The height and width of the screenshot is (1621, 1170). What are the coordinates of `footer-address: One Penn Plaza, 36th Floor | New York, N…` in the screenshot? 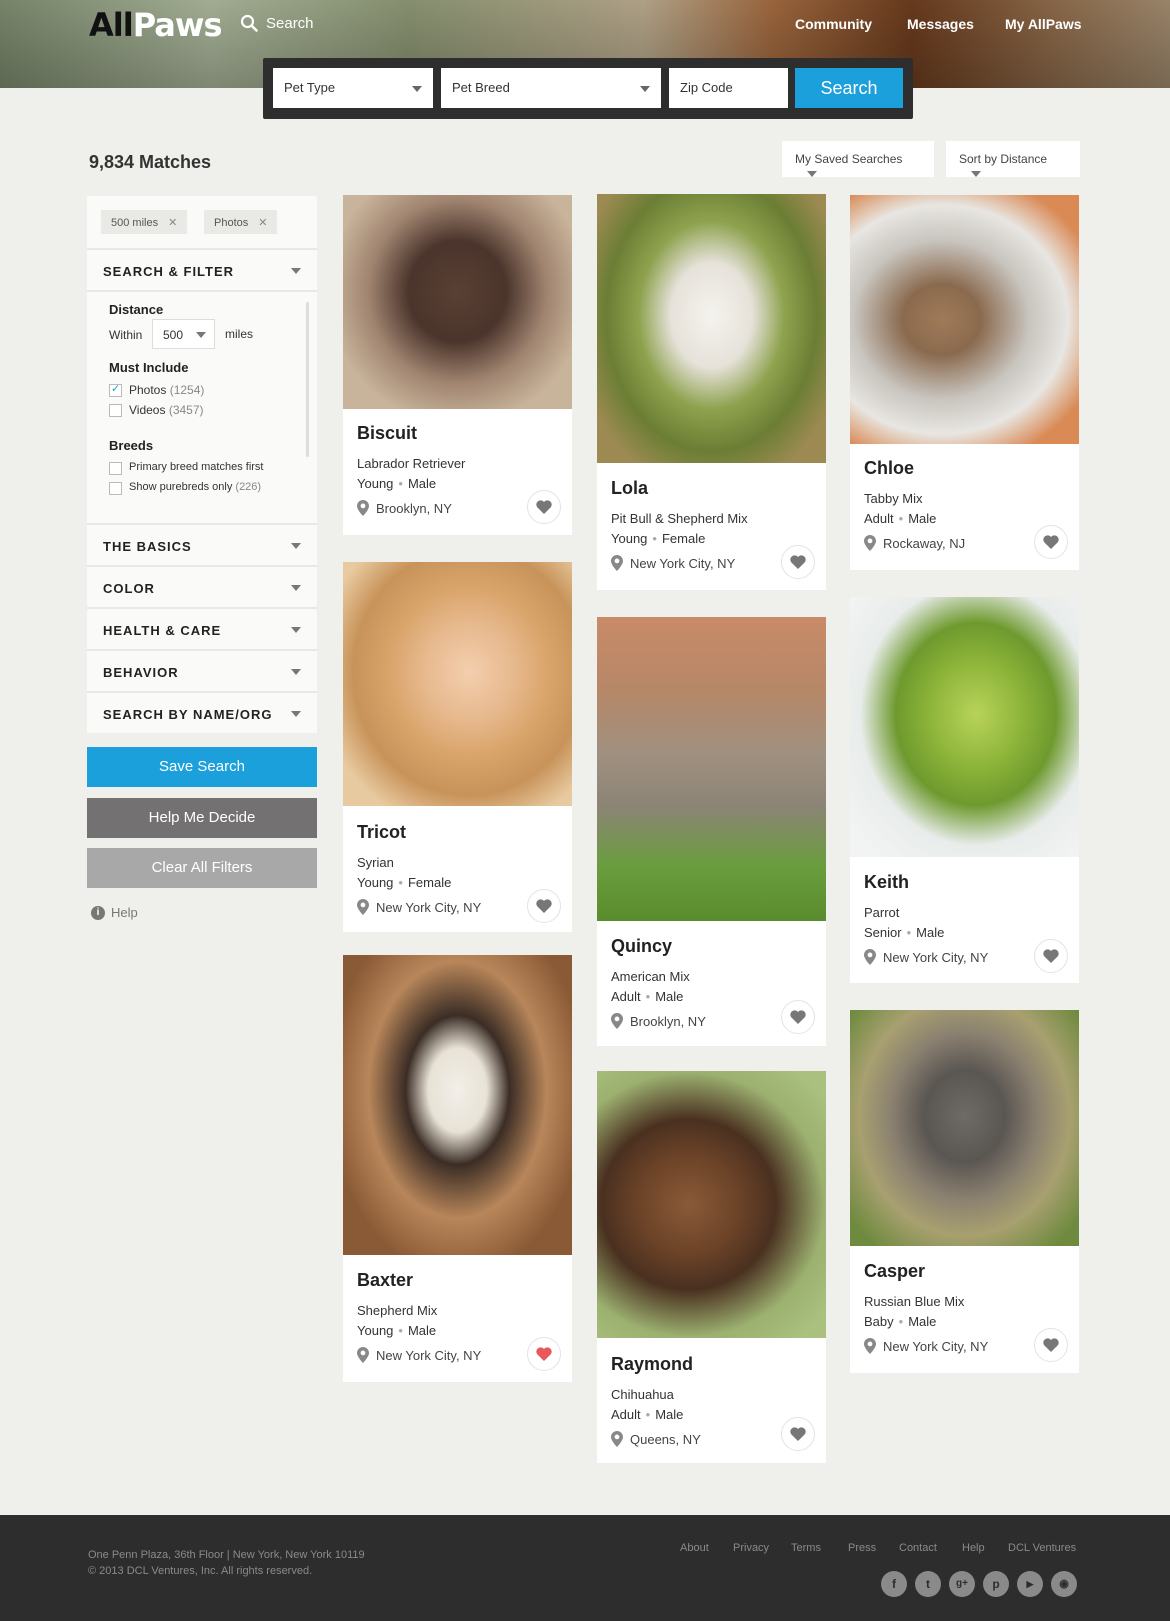 It's located at (226, 1563).